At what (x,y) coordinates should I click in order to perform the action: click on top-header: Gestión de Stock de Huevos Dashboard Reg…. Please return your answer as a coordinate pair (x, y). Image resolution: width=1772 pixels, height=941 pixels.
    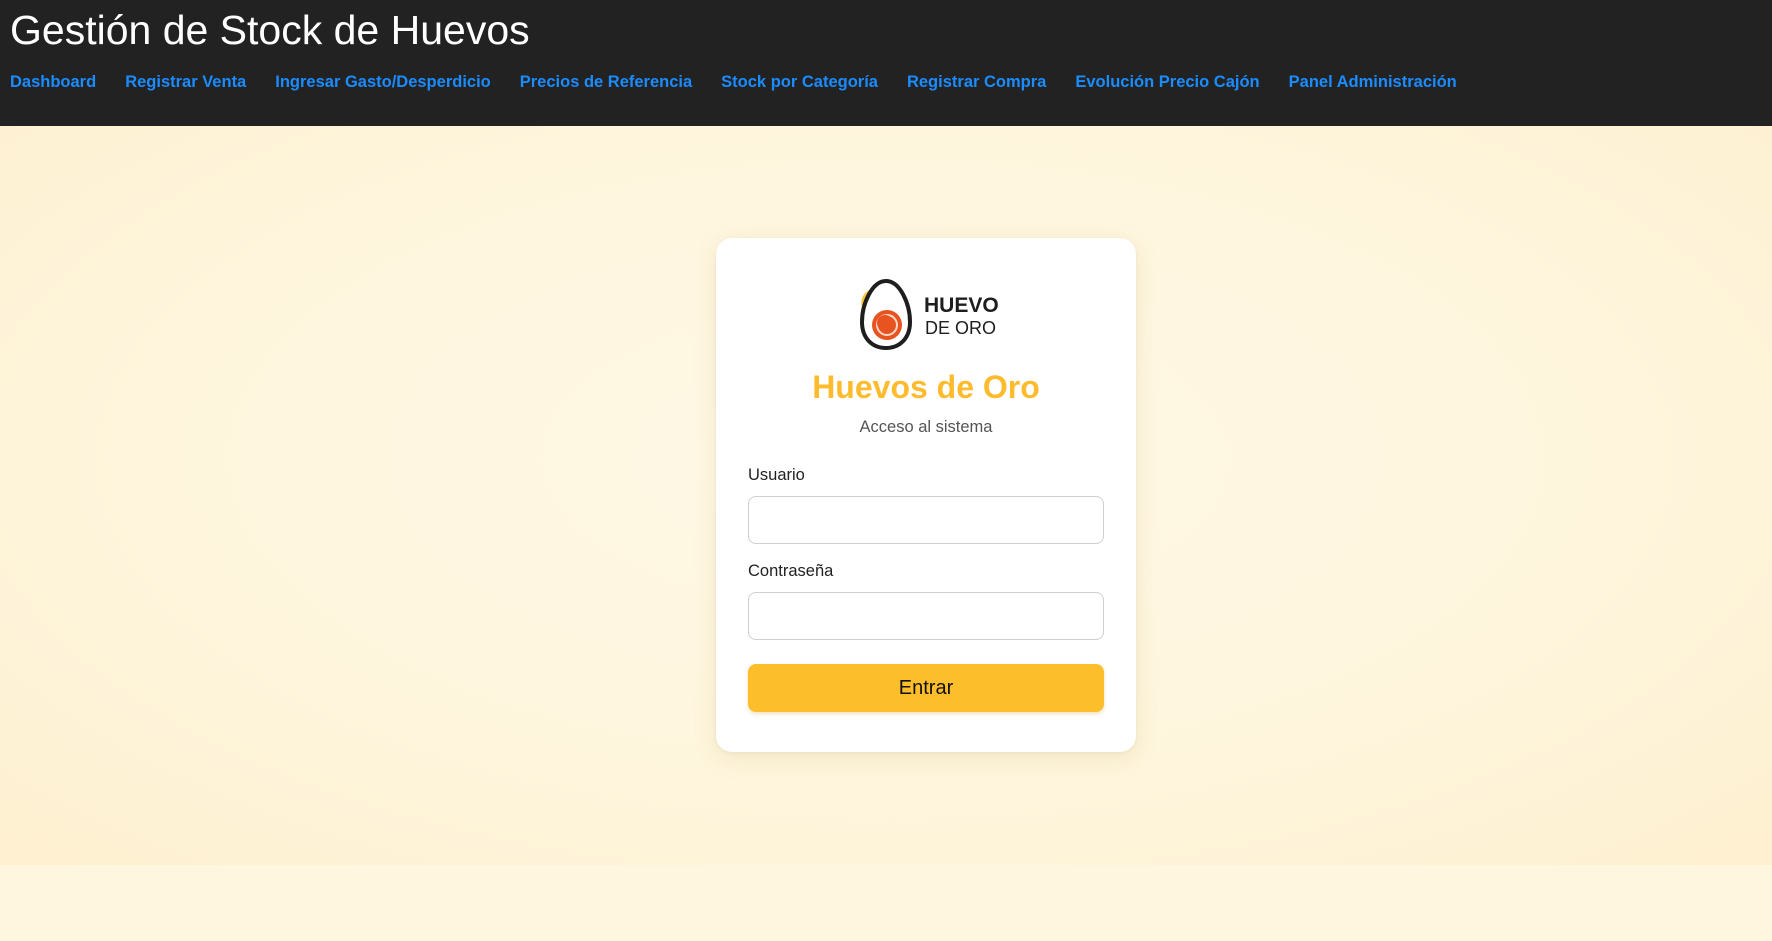
    Looking at the image, I should click on (886, 63).